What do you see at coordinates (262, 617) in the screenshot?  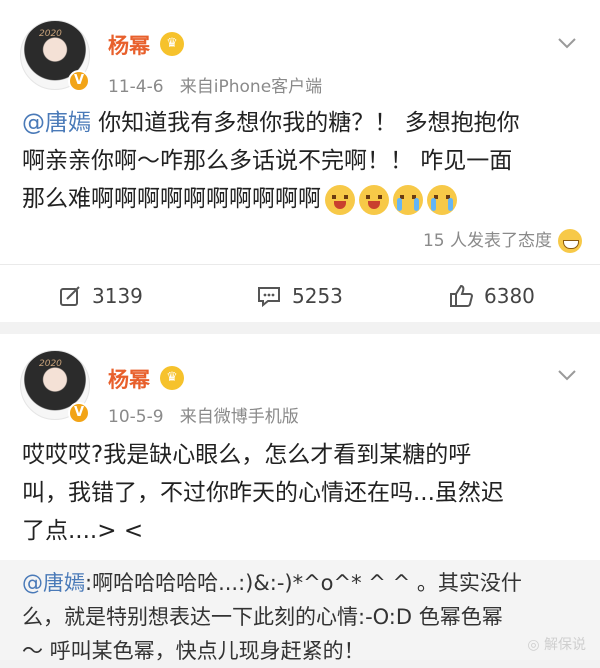 I see `repost-text-line: 么，就是特别想表达一下此刻的心情:-O:D 色幂色幂` at bounding box center [262, 617].